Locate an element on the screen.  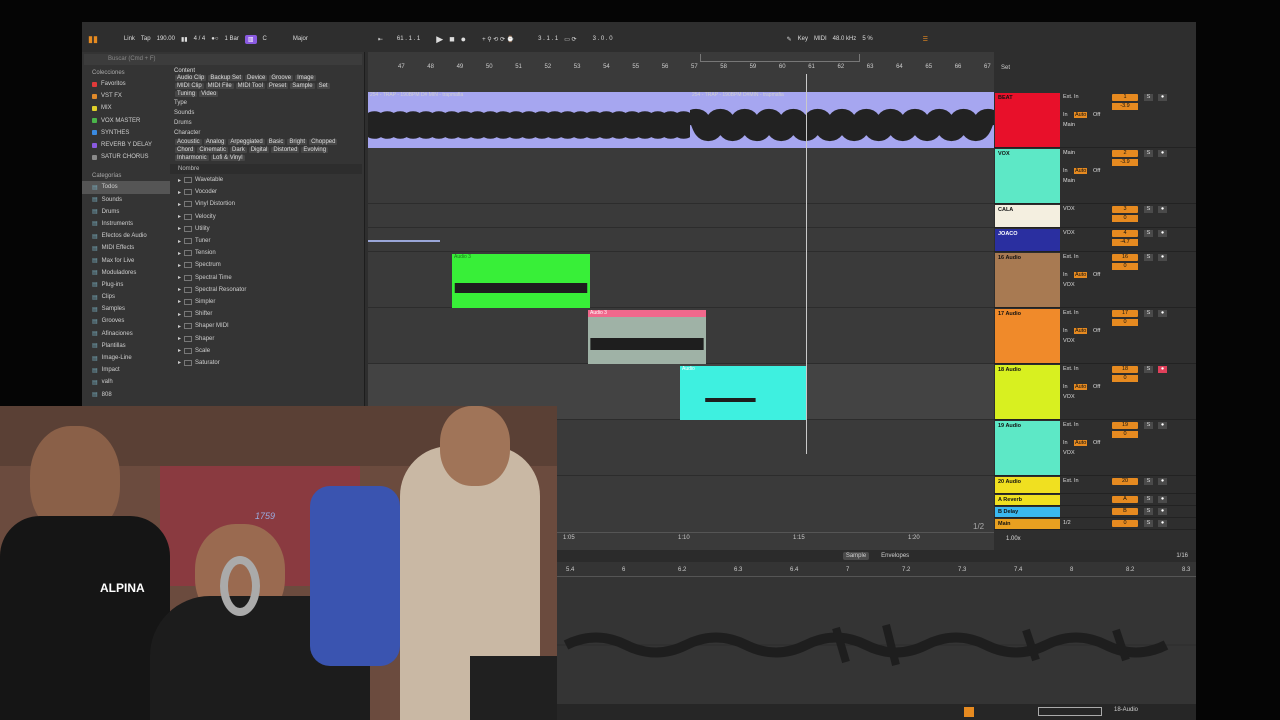
lane-vox is located at coordinates (681, 176).